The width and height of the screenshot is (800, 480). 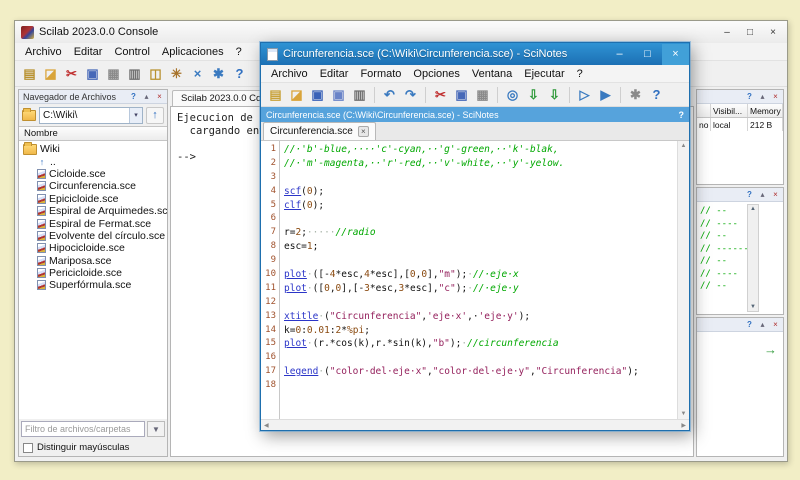 I want to click on scinotes-menu-formato: Formato, so click(x=380, y=74).